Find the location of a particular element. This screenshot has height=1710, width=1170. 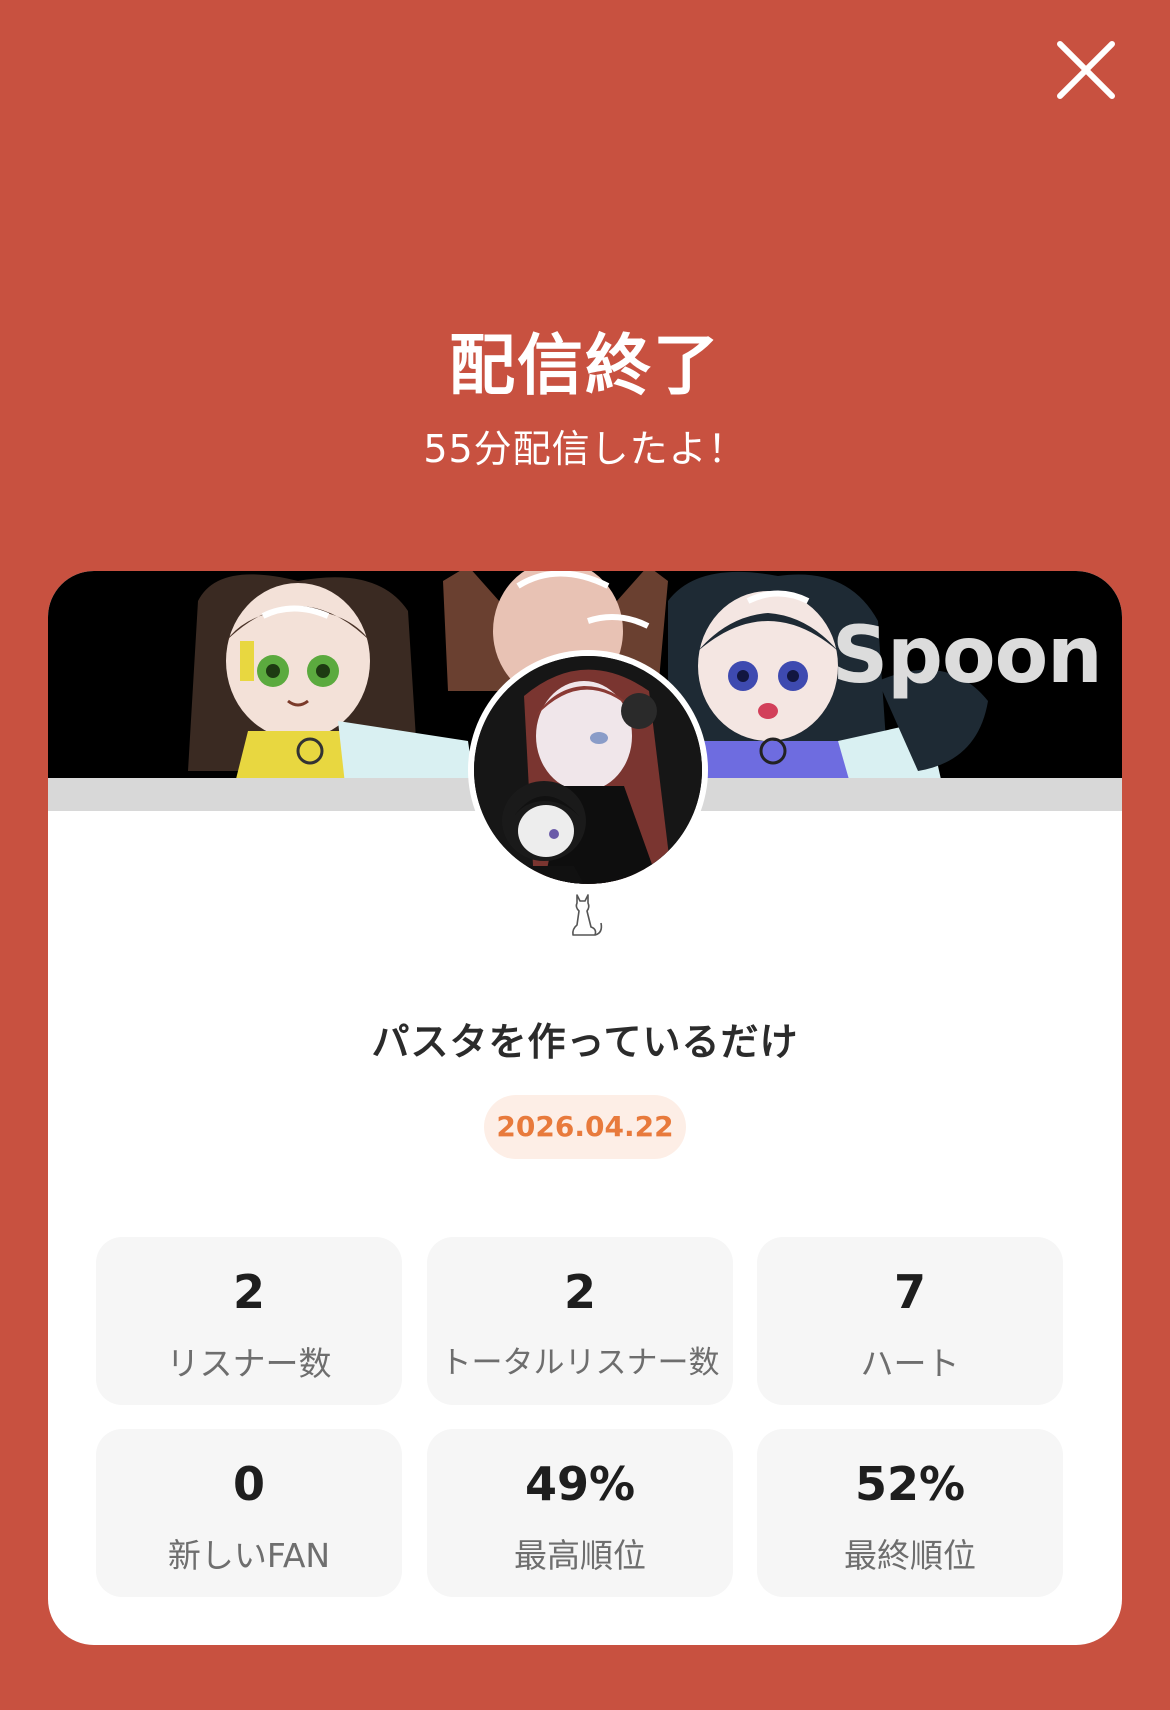

avatar-image is located at coordinates (588, 770).